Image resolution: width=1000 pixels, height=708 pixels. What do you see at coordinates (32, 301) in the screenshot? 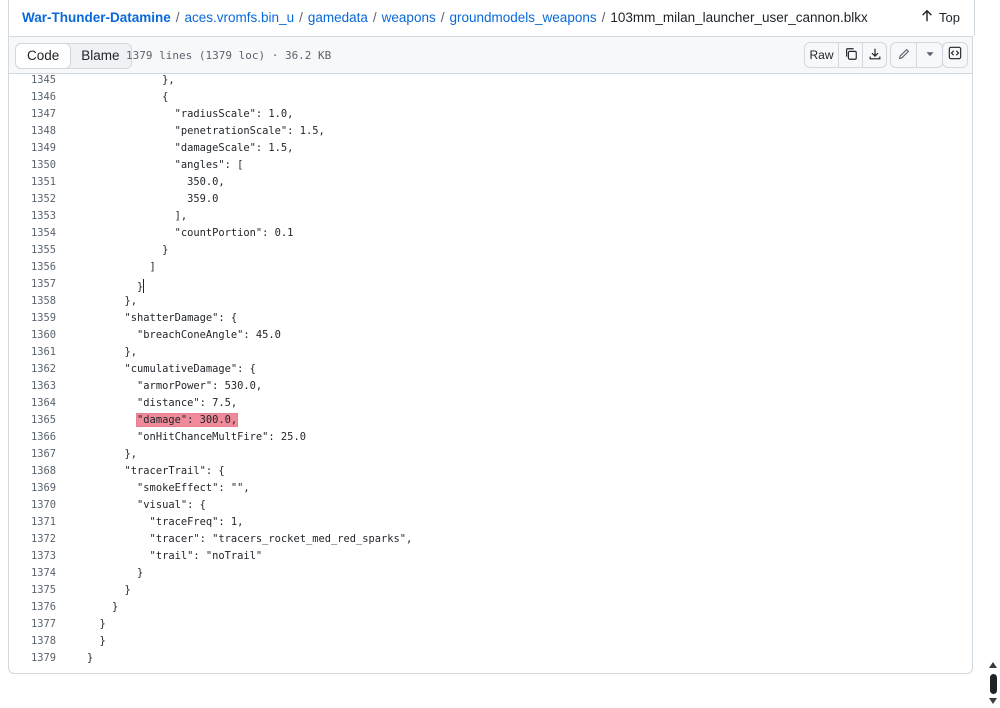
I see `line-number: 1358` at bounding box center [32, 301].